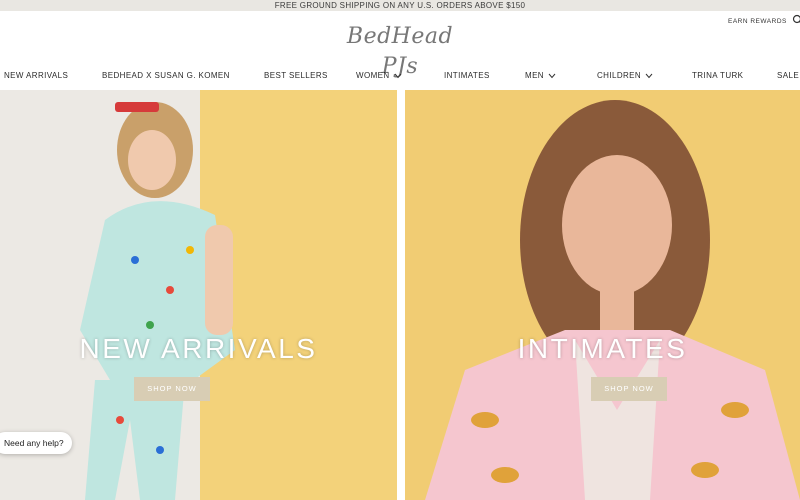 The height and width of the screenshot is (500, 800). I want to click on chat-help-label: Need any help?, so click(34, 443).